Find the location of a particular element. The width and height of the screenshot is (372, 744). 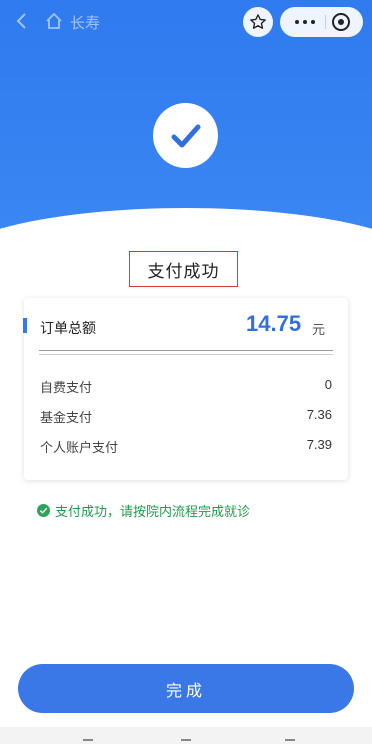

done-button-label: 完成 is located at coordinates (185, 691).